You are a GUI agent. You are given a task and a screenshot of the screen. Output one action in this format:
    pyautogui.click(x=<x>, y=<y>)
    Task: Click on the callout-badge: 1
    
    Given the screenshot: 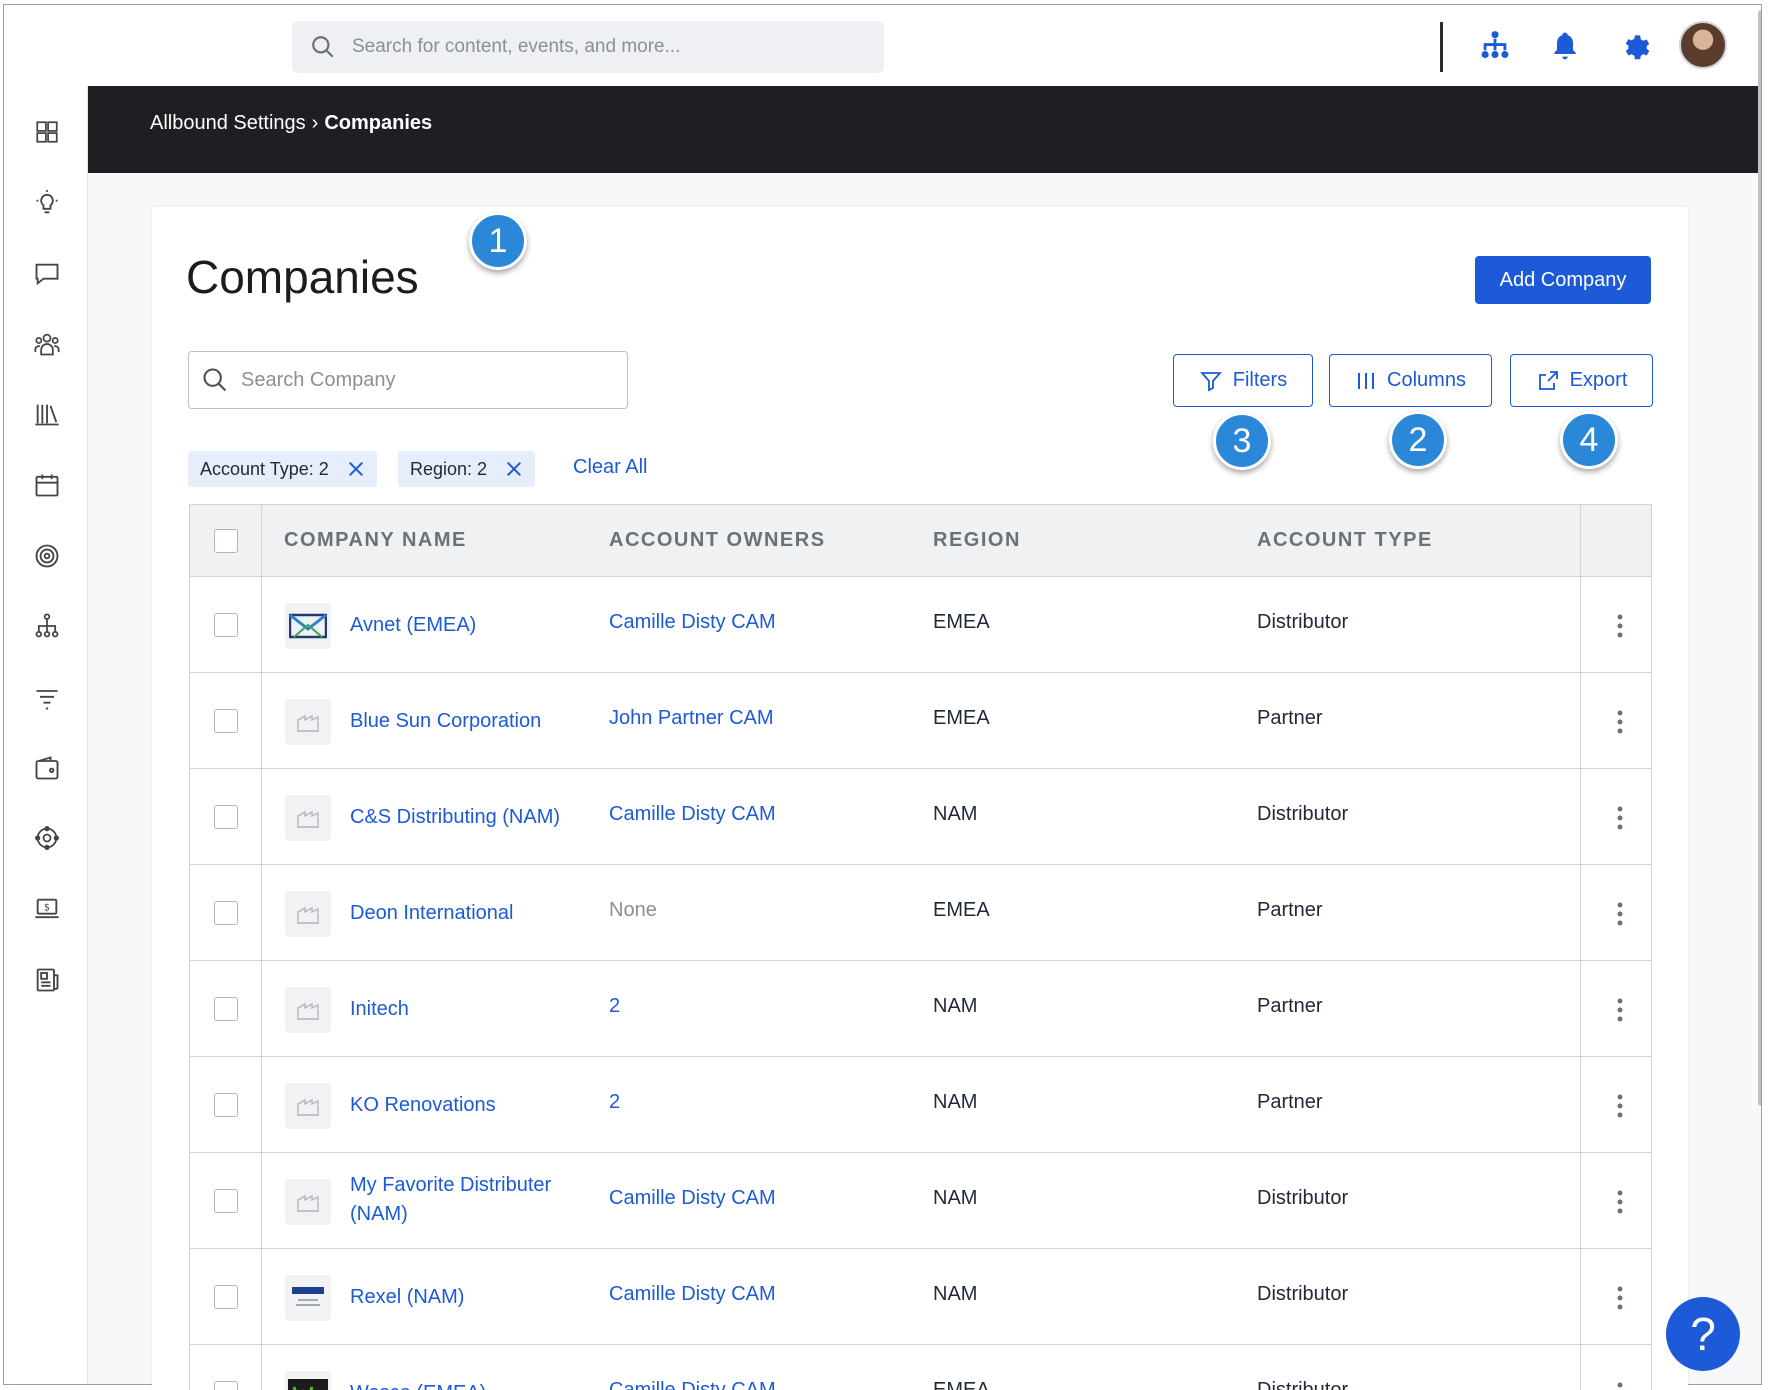 What is the action you would take?
    pyautogui.click(x=498, y=241)
    